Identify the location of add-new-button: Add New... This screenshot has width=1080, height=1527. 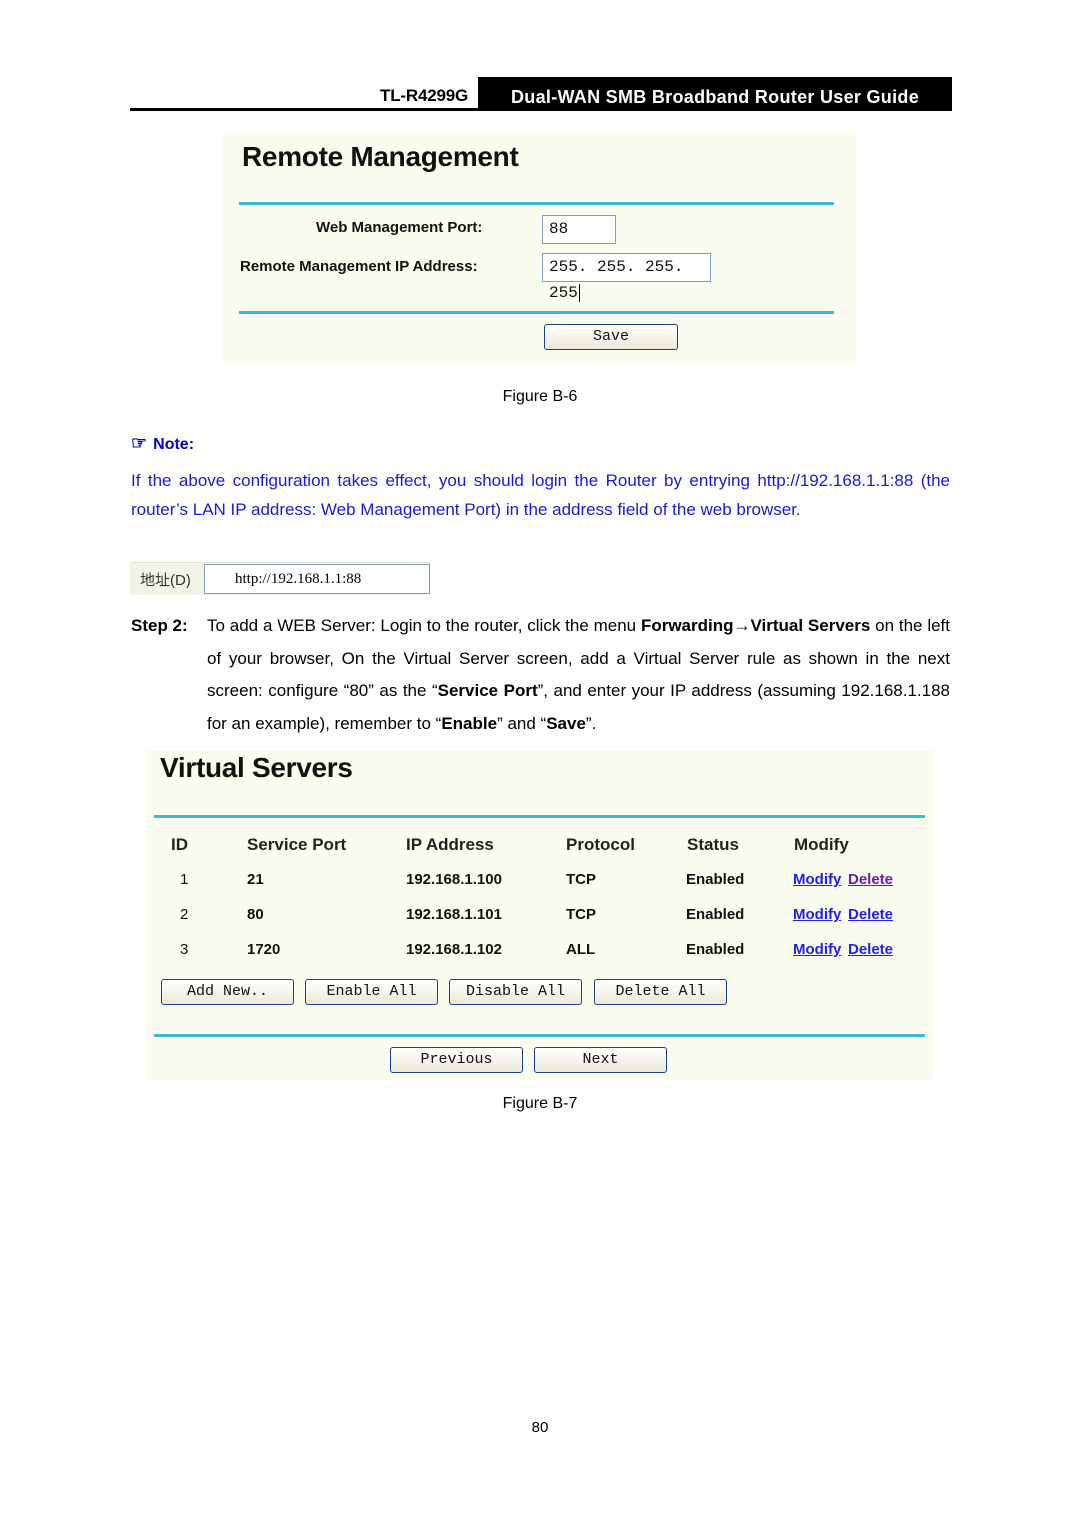
(227, 992).